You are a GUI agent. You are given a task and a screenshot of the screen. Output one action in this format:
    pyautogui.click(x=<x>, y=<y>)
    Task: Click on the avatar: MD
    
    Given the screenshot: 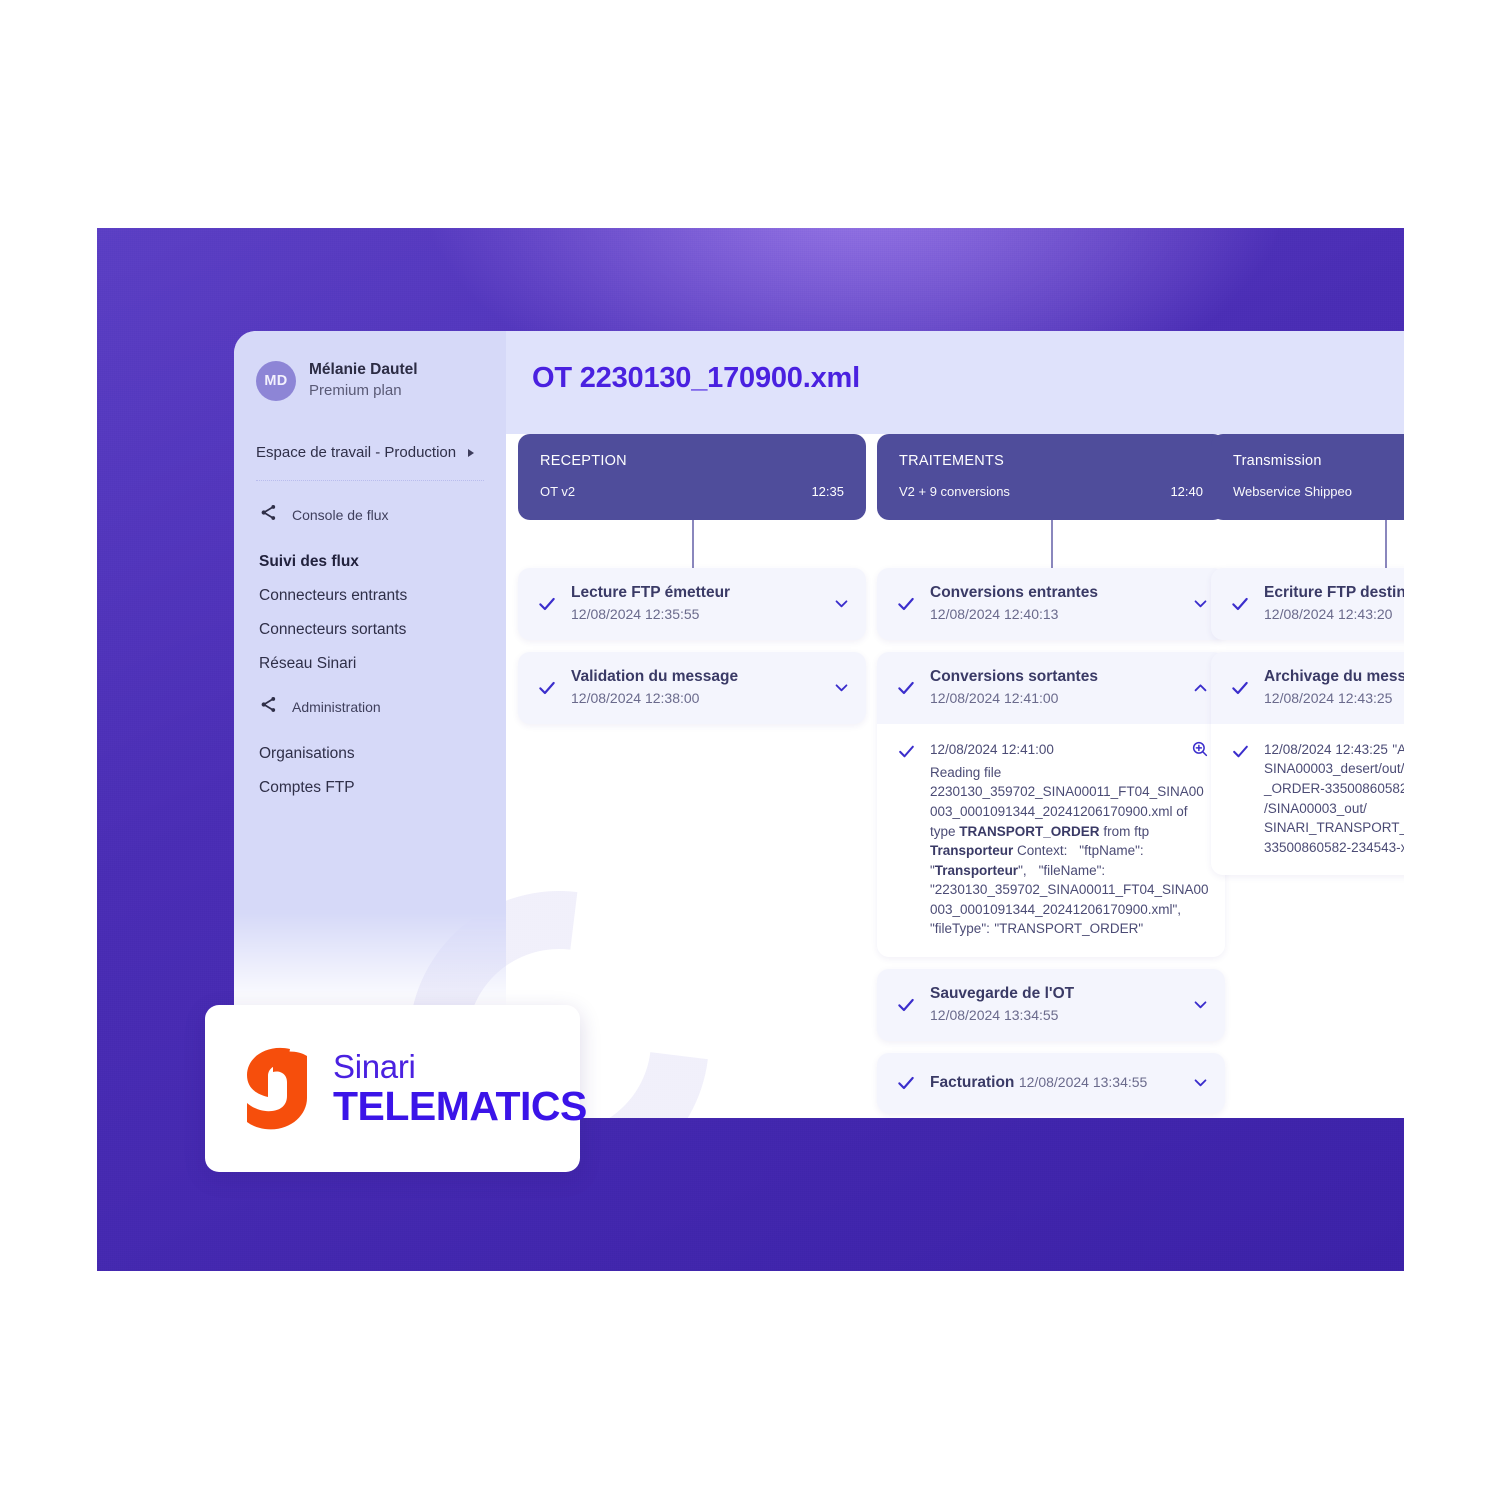 What is the action you would take?
    pyautogui.click(x=276, y=380)
    